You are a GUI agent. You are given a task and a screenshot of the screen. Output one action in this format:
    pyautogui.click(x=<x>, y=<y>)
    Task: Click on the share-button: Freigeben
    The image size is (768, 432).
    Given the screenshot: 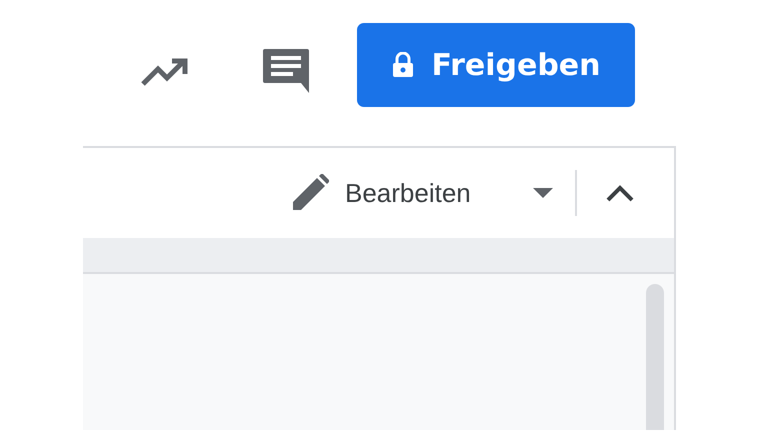 What is the action you would take?
    pyautogui.click(x=496, y=65)
    